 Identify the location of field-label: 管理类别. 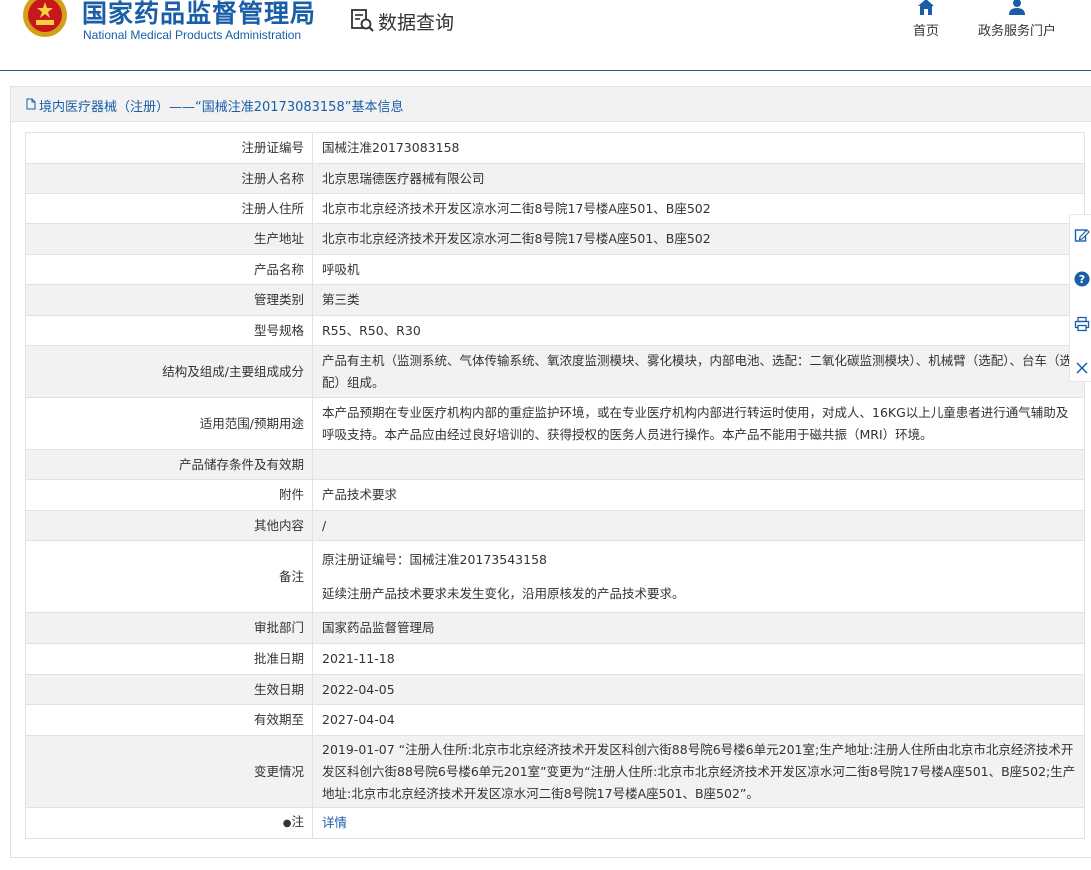
(169, 300).